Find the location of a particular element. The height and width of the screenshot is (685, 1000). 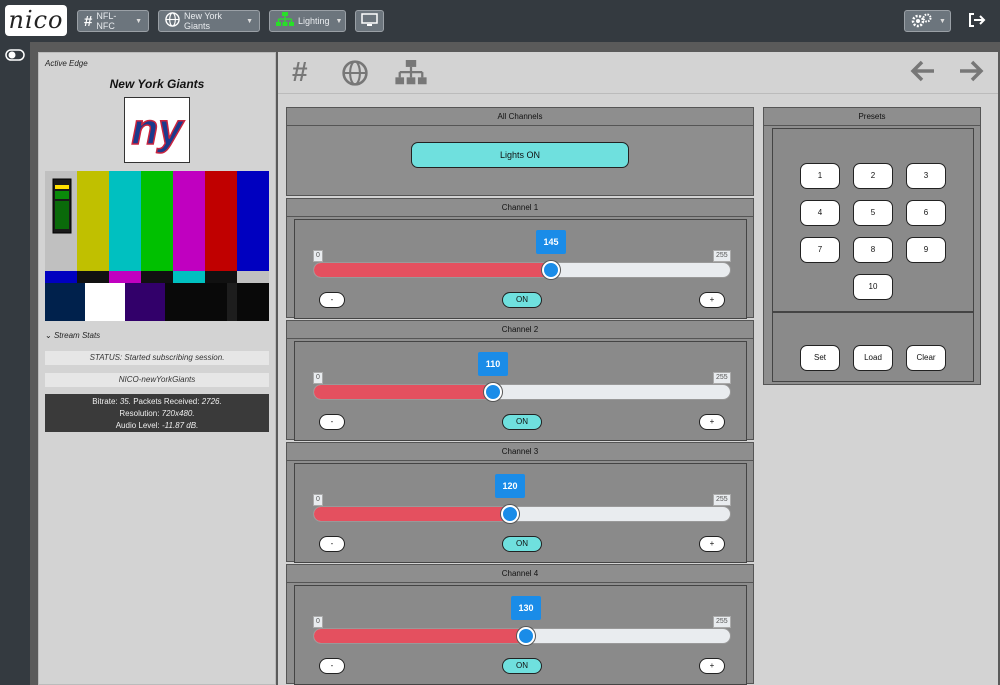

monitor-button is located at coordinates (369, 21).